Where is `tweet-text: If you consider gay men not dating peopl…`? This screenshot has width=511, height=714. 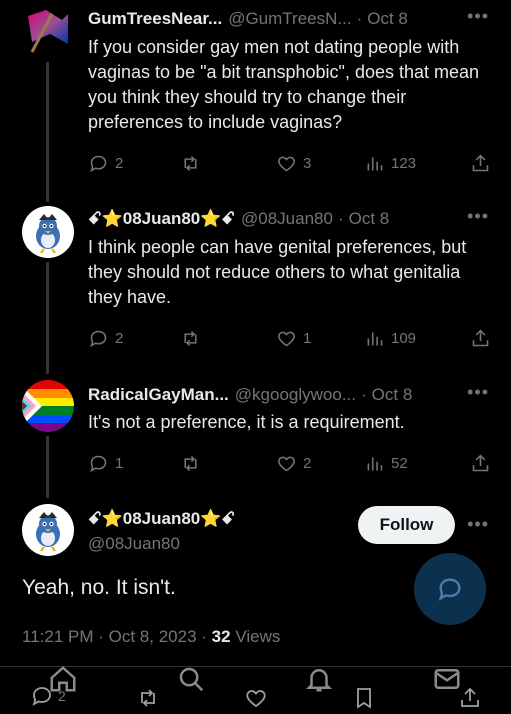 tweet-text: If you consider gay men not dating peopl… is located at coordinates (284, 84).